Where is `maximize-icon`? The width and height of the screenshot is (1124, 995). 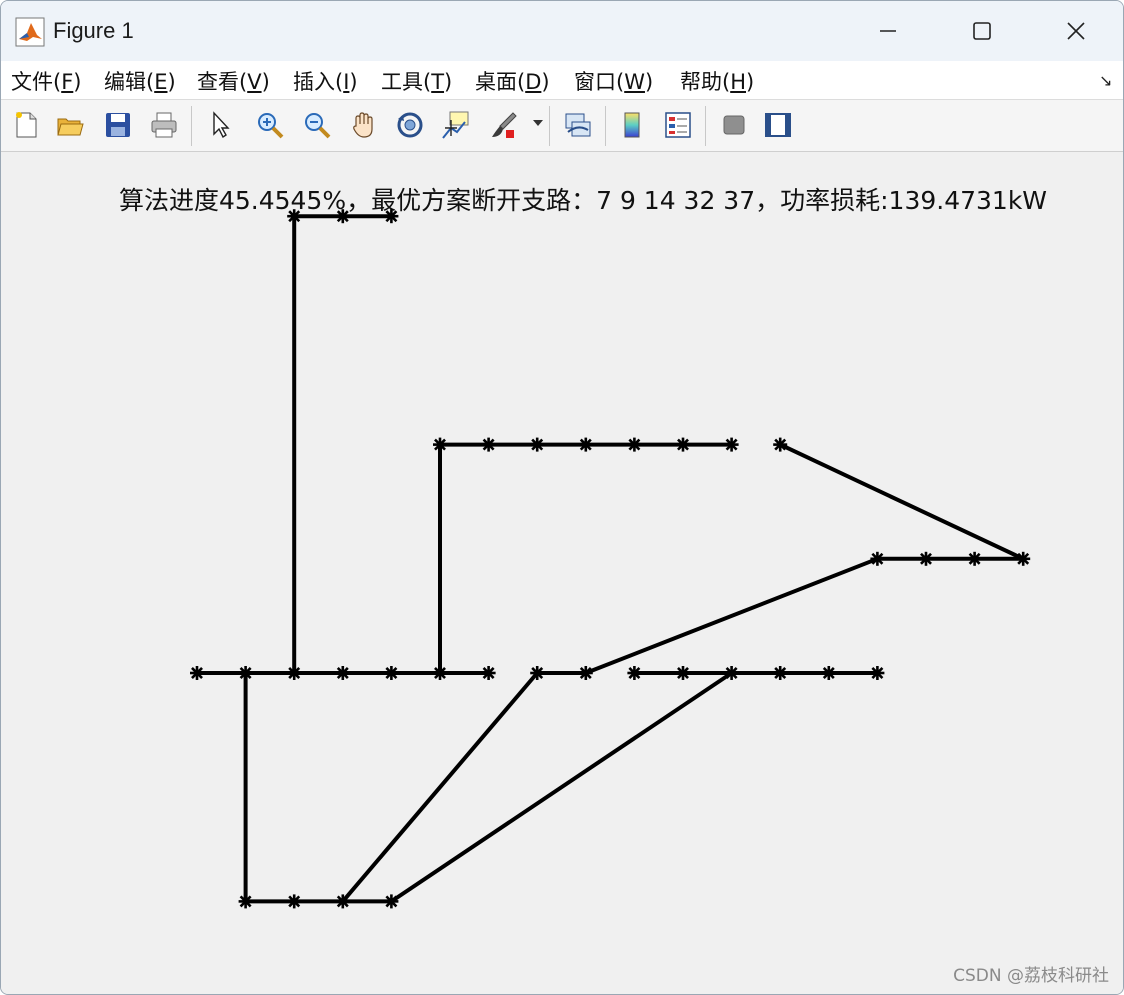 maximize-icon is located at coordinates (982, 31).